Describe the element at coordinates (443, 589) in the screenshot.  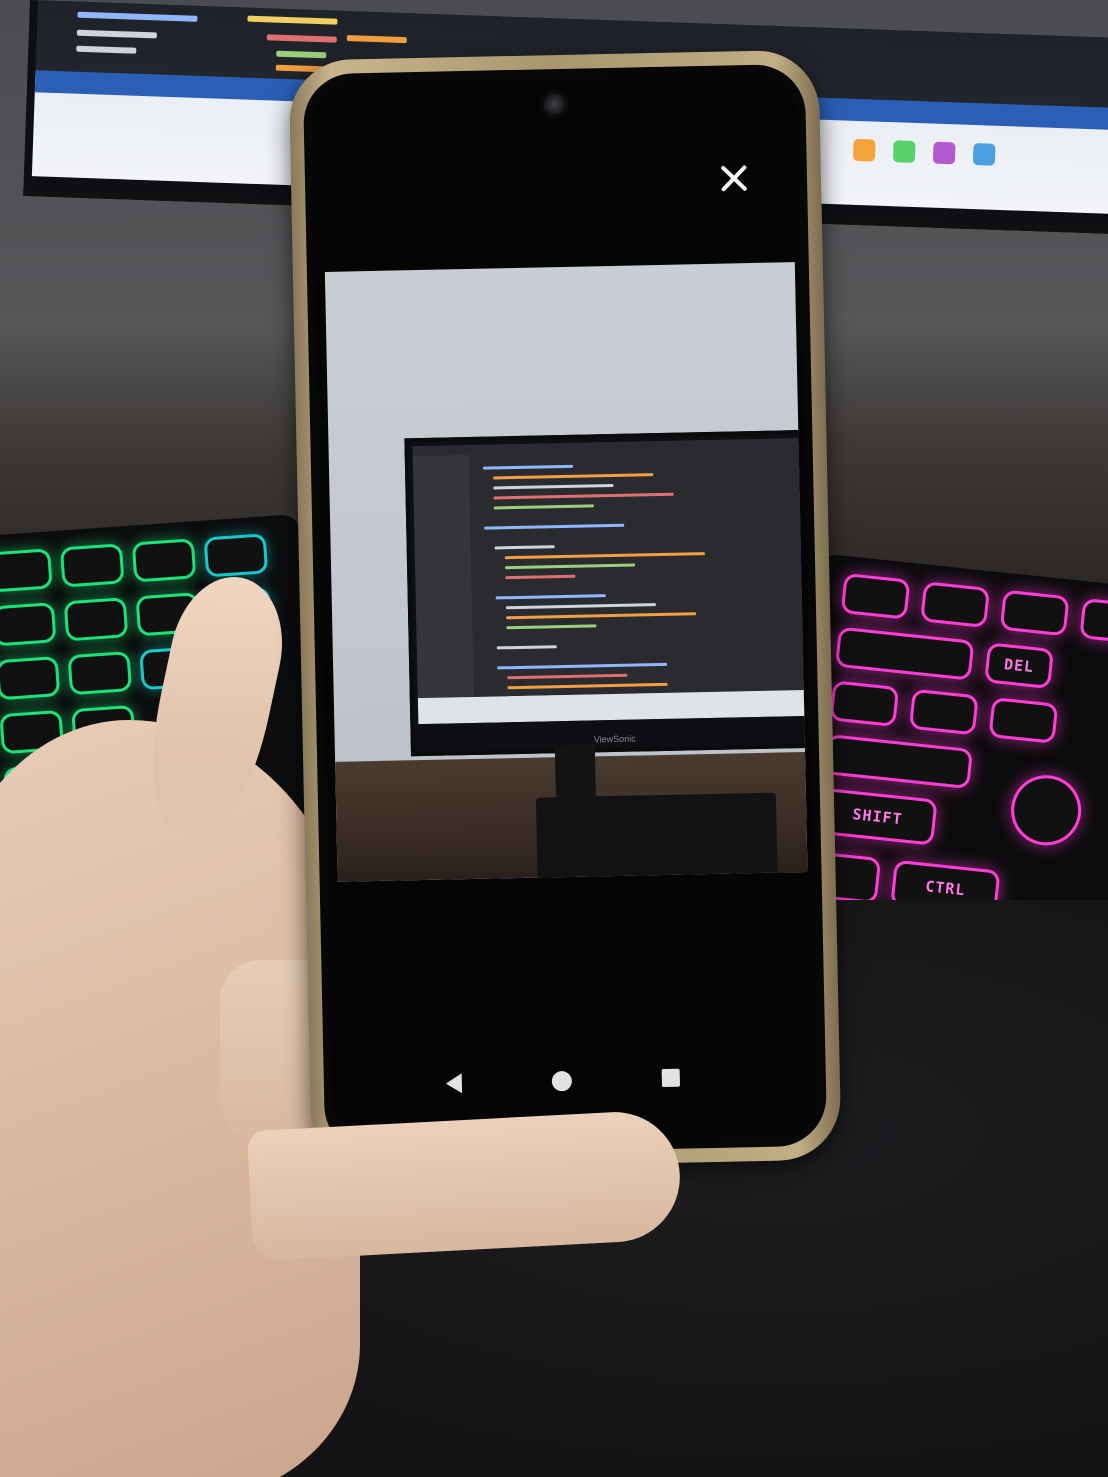
I see `photo-editor-sidebar` at that location.